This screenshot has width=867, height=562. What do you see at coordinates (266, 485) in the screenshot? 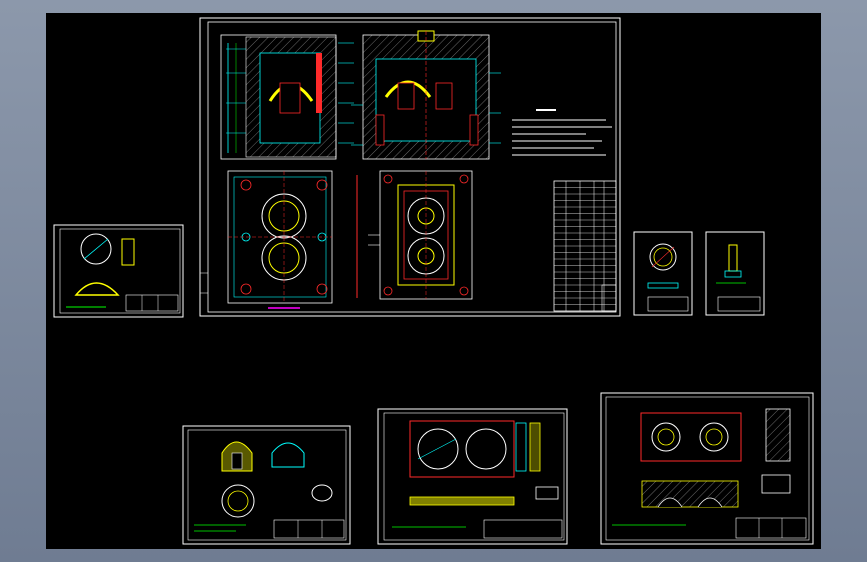
I see `sheet-part-bottom-left` at bounding box center [266, 485].